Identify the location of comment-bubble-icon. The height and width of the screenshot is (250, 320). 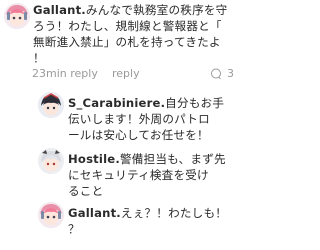
(216, 75).